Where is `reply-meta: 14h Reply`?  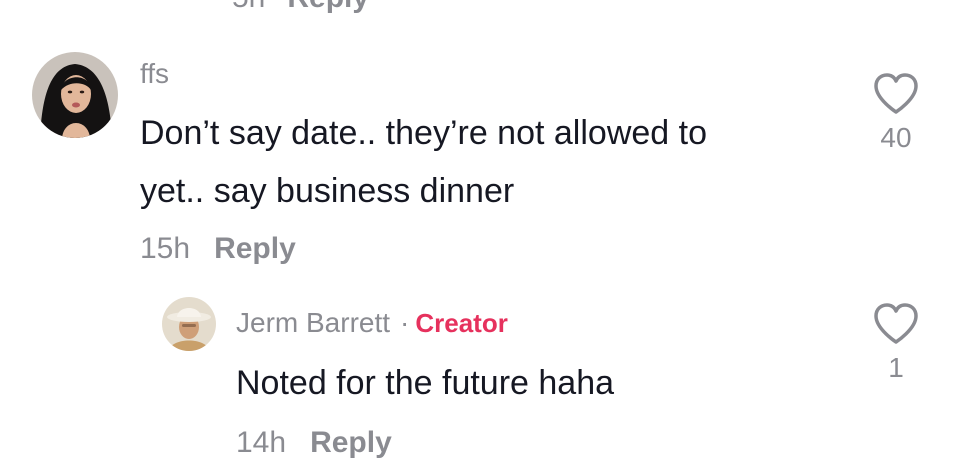 reply-meta: 14h Reply is located at coordinates (314, 443).